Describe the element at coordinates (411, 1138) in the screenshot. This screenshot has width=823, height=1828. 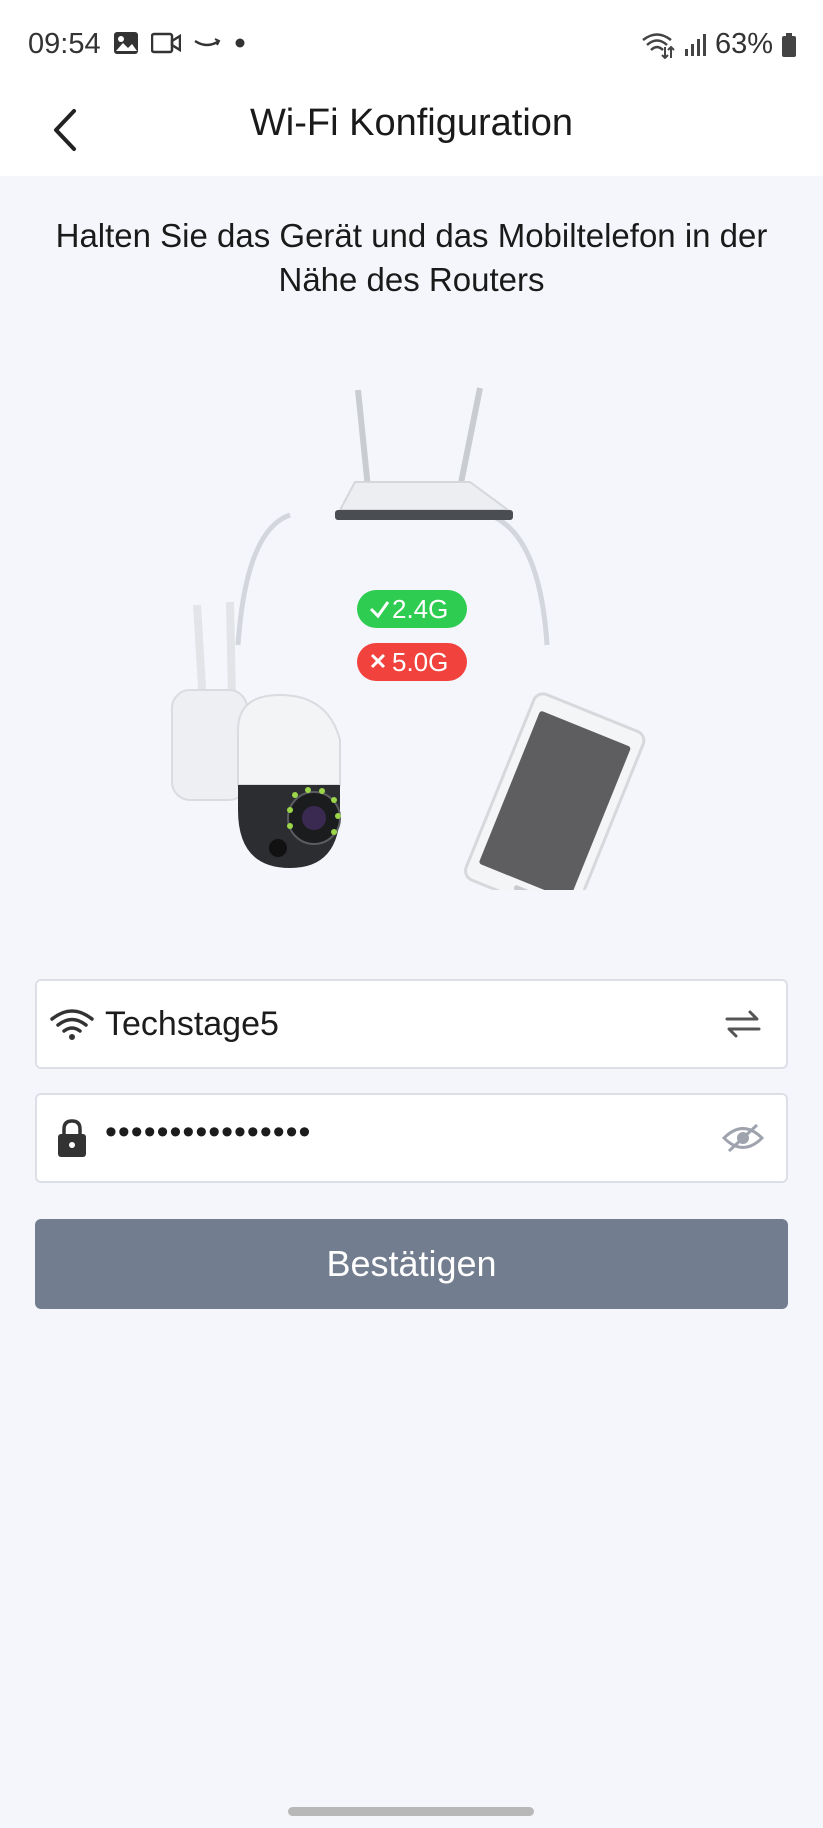
I see `wifi-password-field: ••••••••••••••••` at that location.